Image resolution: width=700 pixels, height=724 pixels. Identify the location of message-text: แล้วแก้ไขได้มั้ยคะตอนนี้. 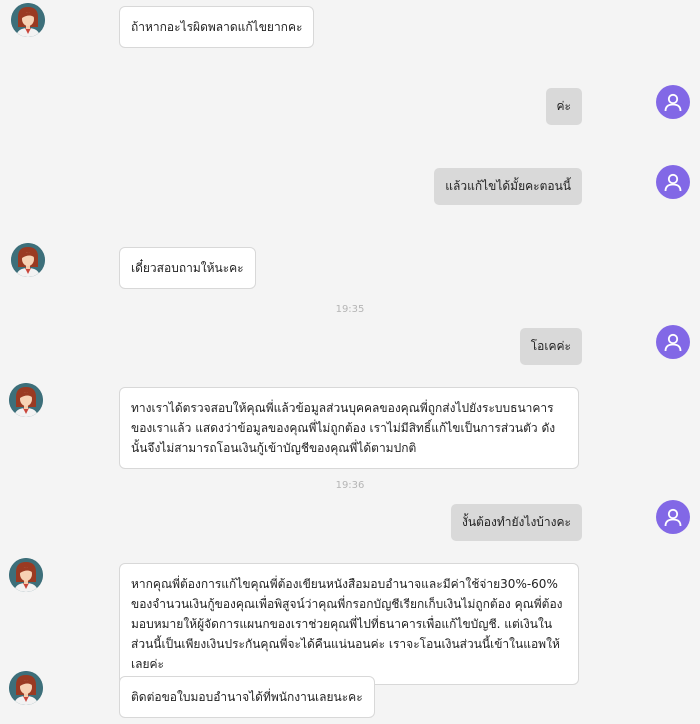
(508, 186).